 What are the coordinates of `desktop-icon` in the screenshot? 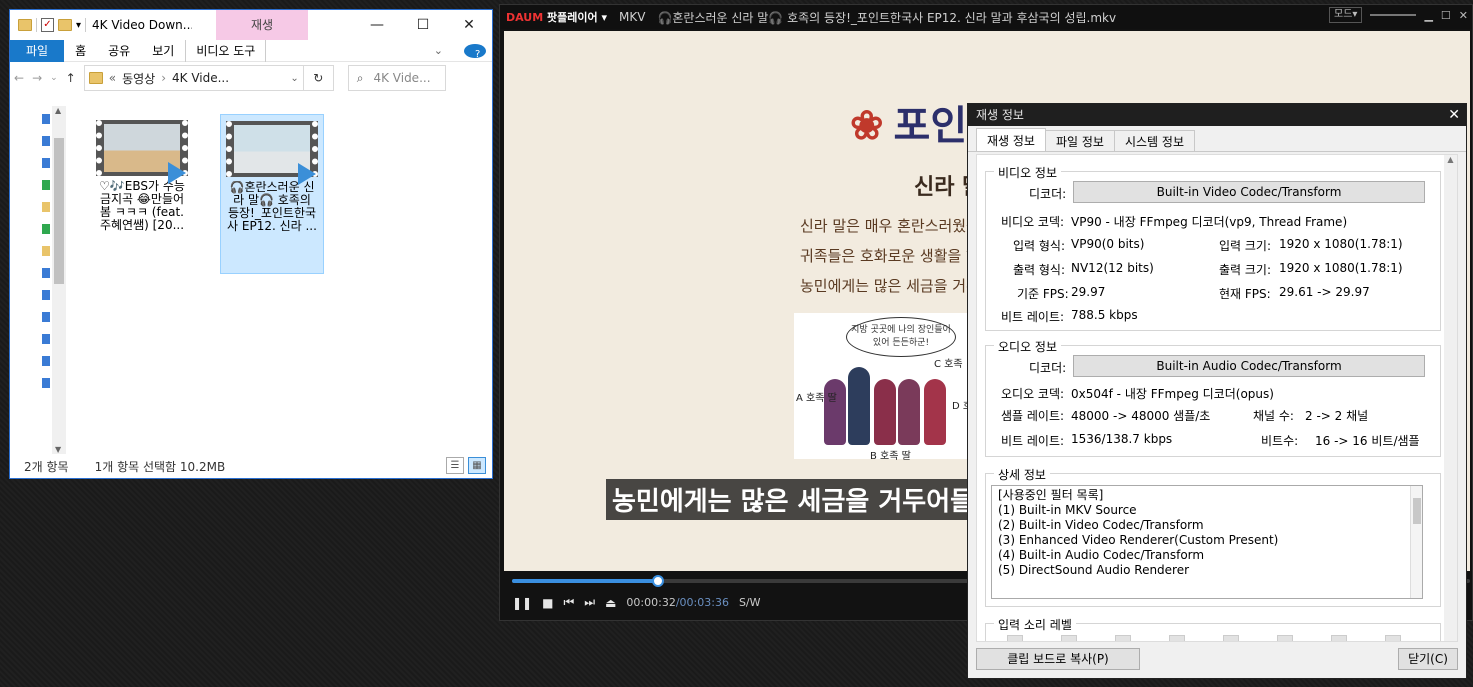 It's located at (46, 317).